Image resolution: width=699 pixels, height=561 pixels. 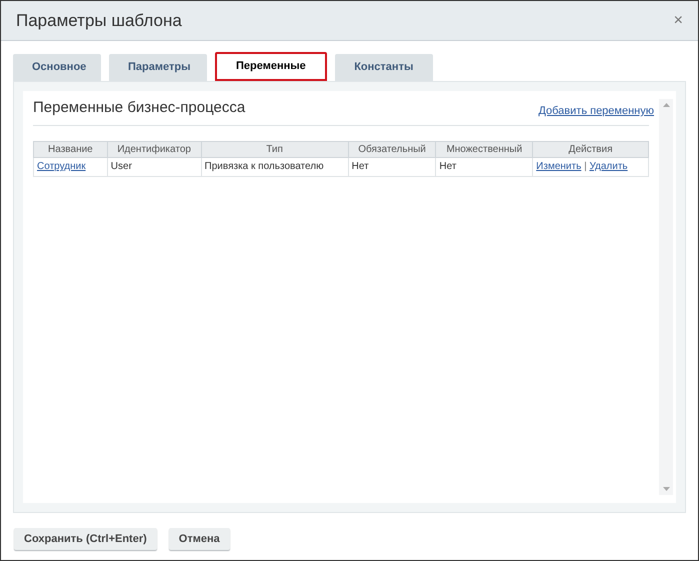 What do you see at coordinates (666, 489) in the screenshot?
I see `scroll-down-icon` at bounding box center [666, 489].